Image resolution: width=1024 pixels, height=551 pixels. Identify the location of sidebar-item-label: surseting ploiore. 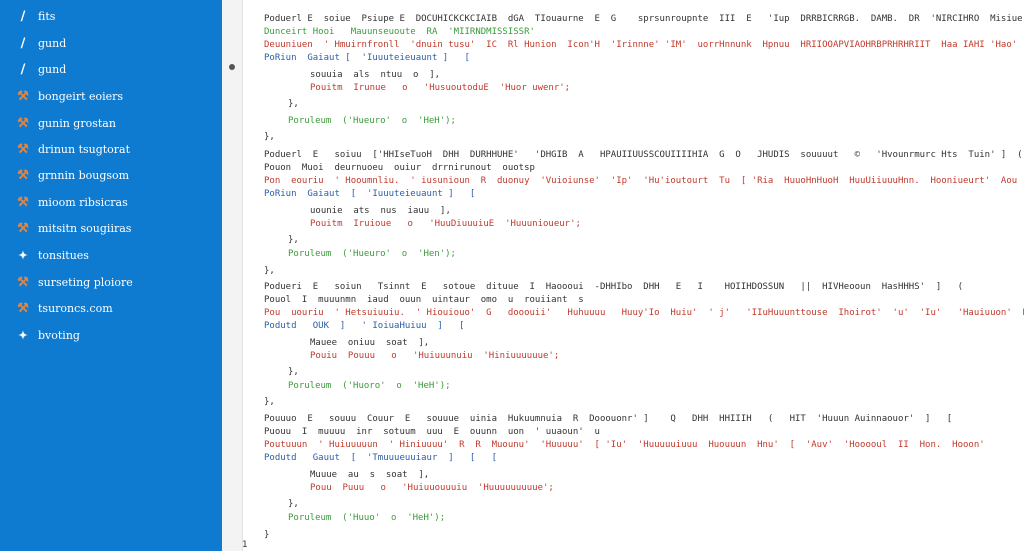
(85, 282).